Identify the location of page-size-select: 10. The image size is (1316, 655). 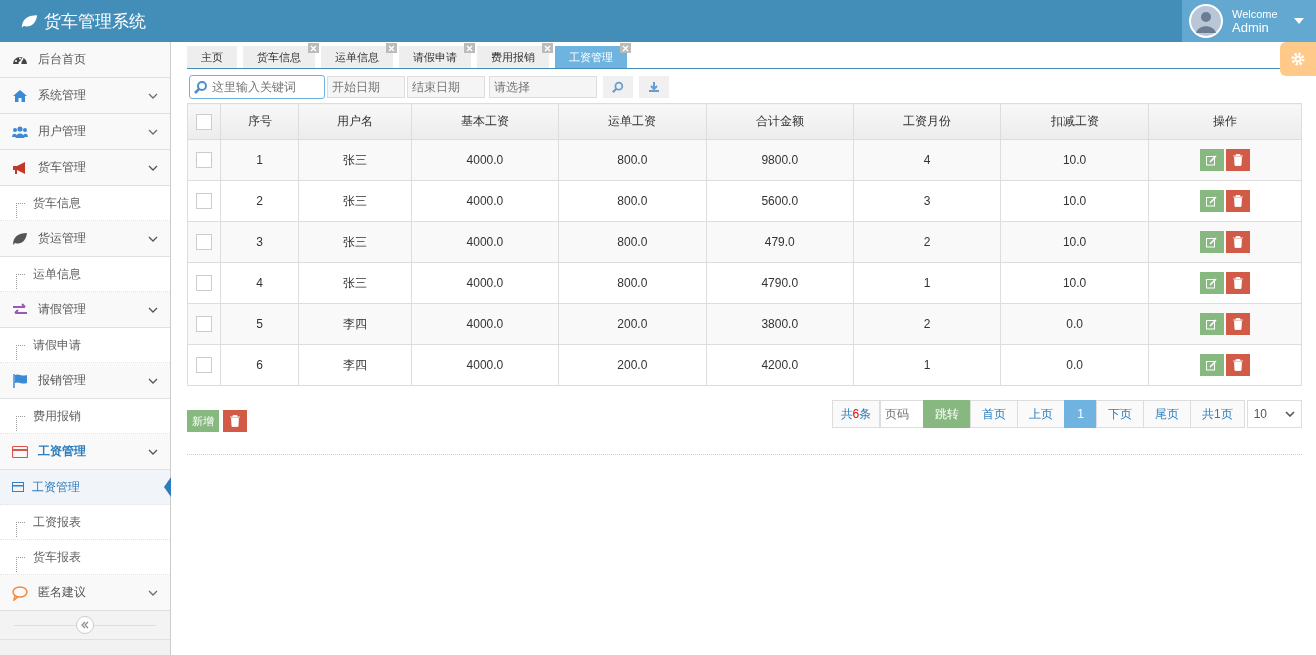
(1274, 414).